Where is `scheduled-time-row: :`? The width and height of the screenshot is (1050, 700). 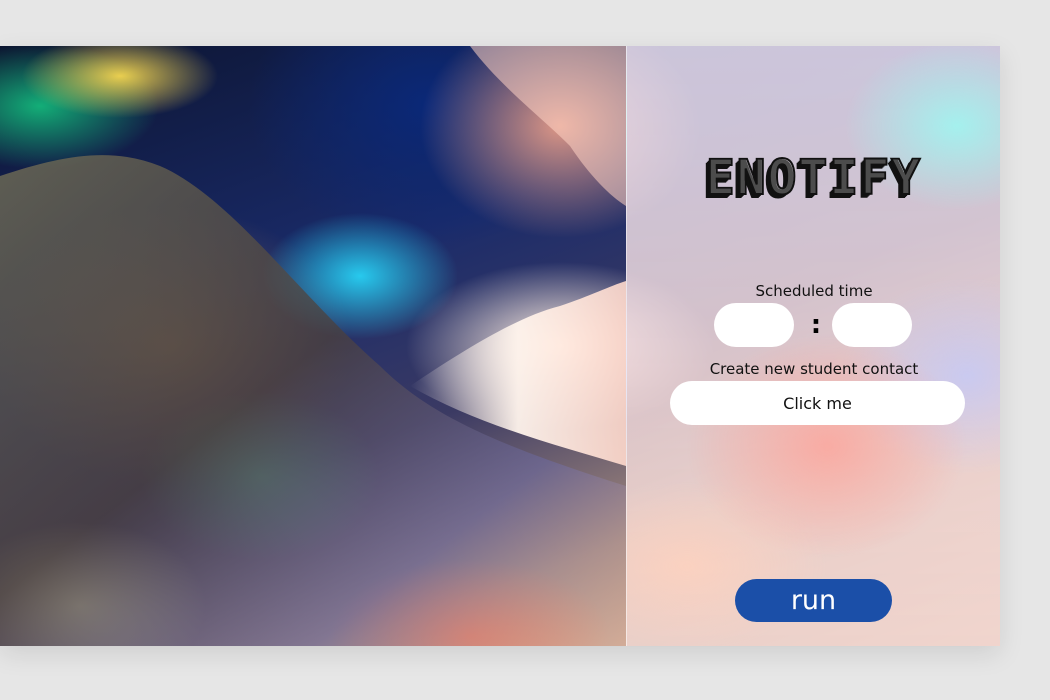 scheduled-time-row: : is located at coordinates (814, 325).